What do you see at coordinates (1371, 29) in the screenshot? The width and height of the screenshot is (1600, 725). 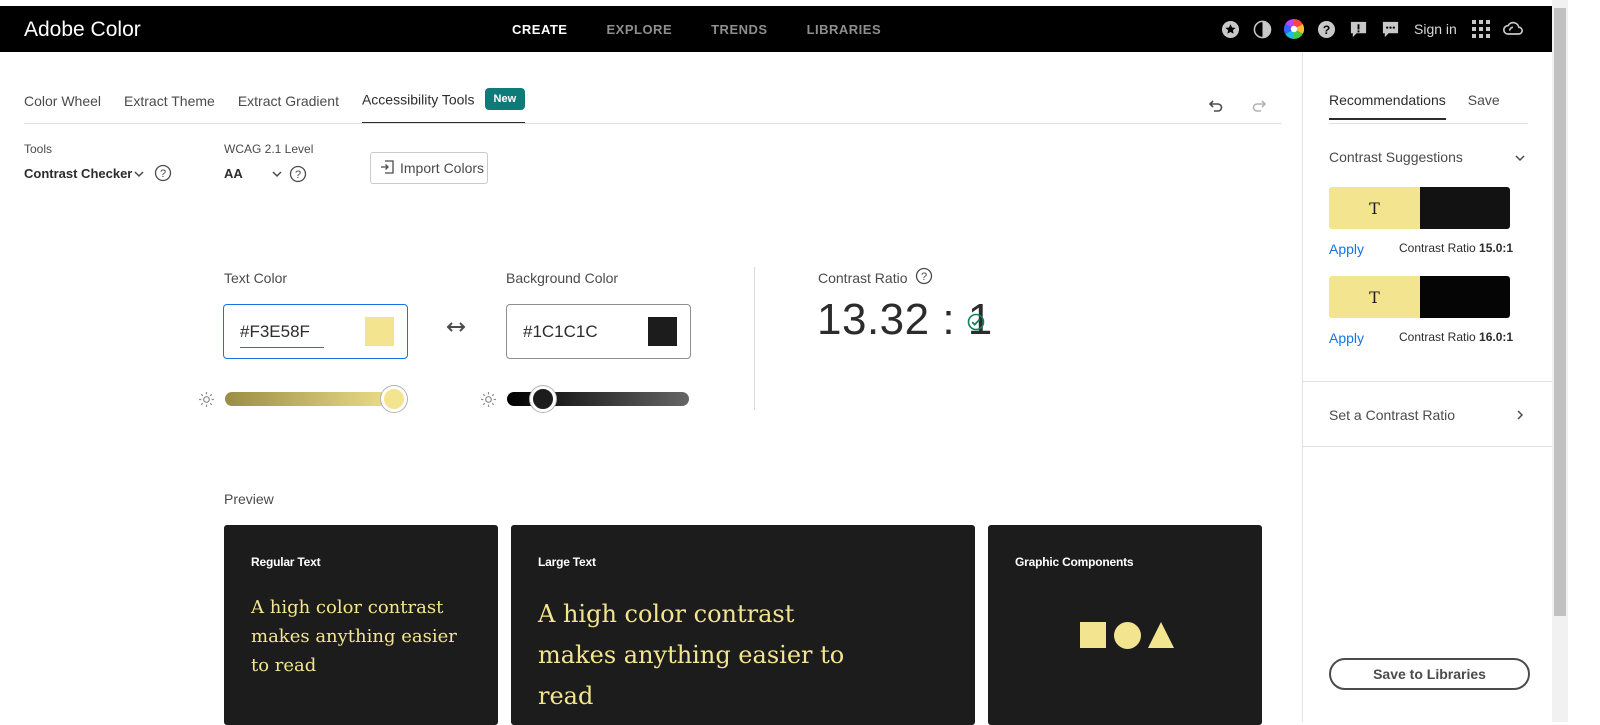 I see `top-icons: ? Sign in` at bounding box center [1371, 29].